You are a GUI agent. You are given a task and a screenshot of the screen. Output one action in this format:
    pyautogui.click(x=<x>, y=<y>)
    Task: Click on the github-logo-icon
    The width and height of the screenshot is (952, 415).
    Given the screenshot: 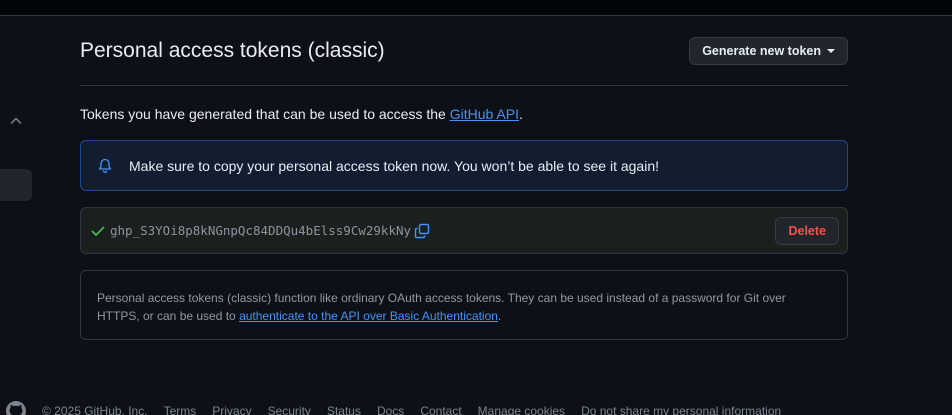 What is the action you would take?
    pyautogui.click(x=16, y=408)
    